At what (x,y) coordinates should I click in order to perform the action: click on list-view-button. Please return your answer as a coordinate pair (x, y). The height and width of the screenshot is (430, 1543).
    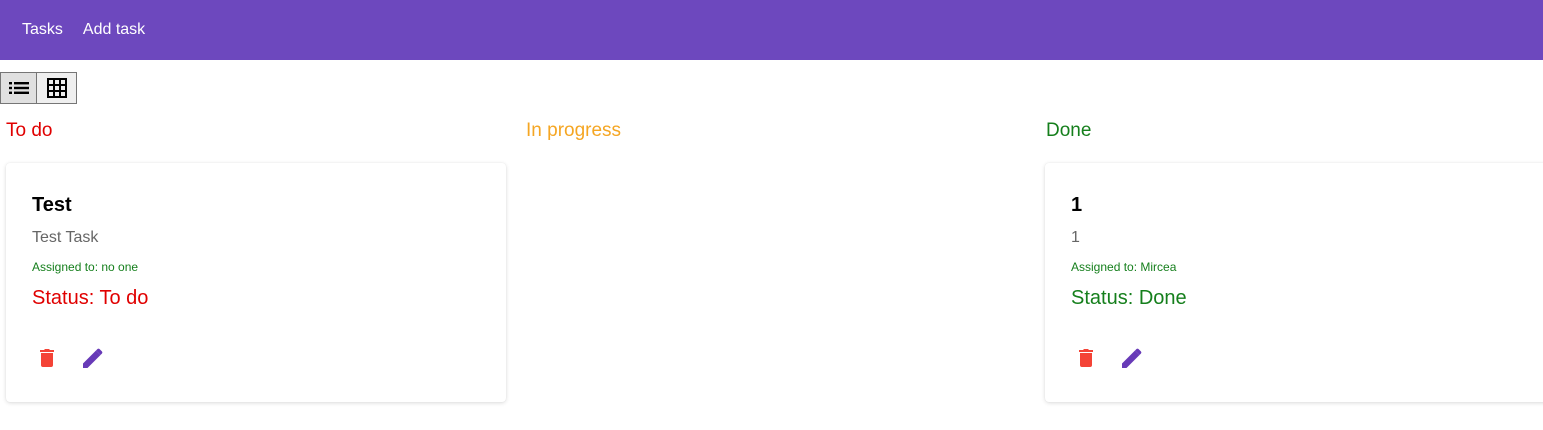
    Looking at the image, I should click on (18, 88).